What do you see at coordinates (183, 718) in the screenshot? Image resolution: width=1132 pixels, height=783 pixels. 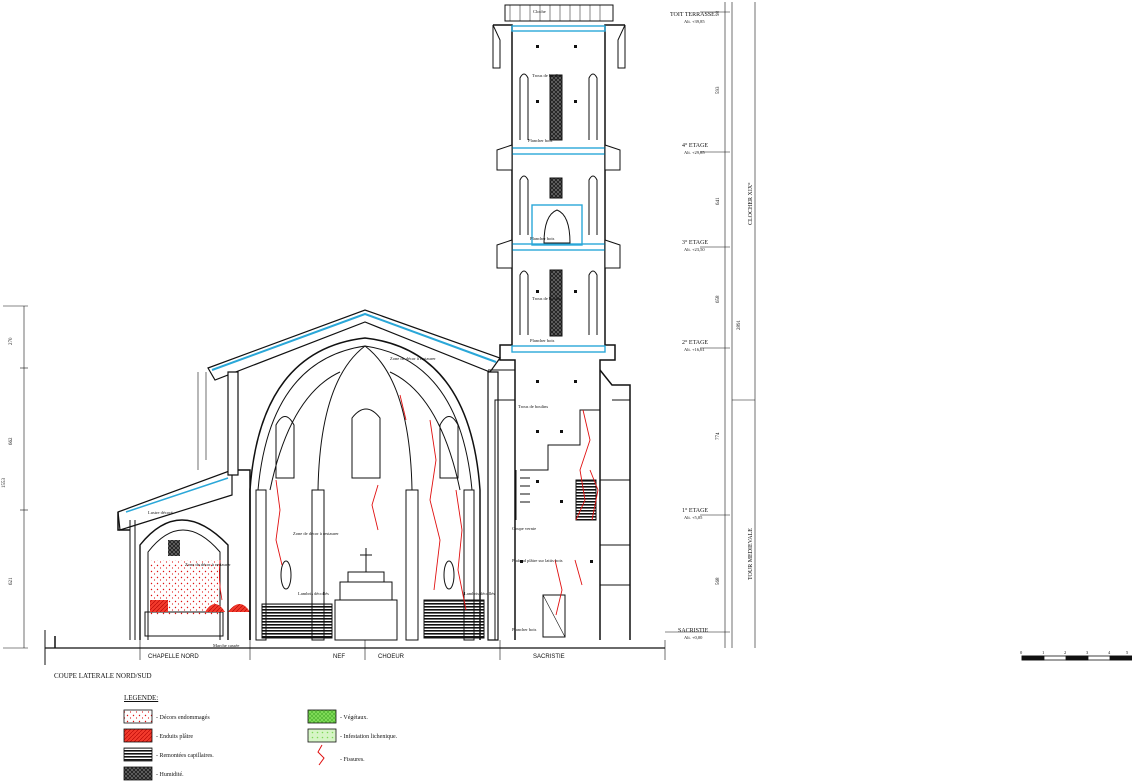 I see `legend-item: - Décors endommagés` at bounding box center [183, 718].